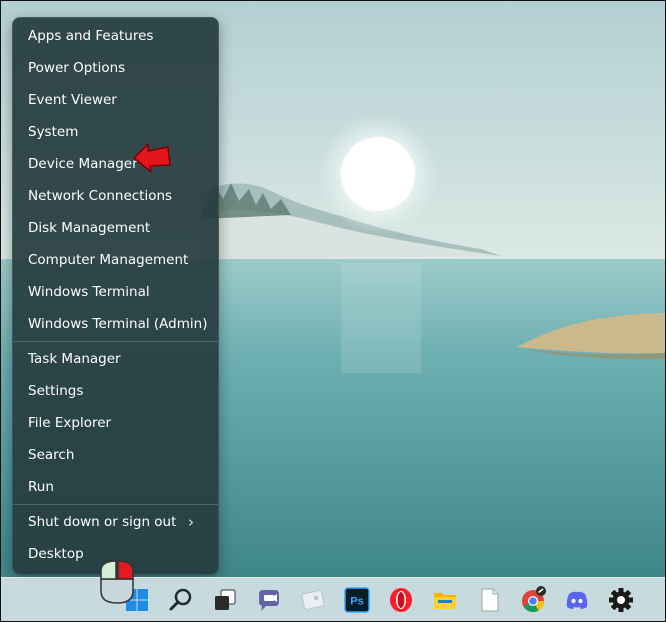  I want to click on photoshop-icon: Ps, so click(357, 600).